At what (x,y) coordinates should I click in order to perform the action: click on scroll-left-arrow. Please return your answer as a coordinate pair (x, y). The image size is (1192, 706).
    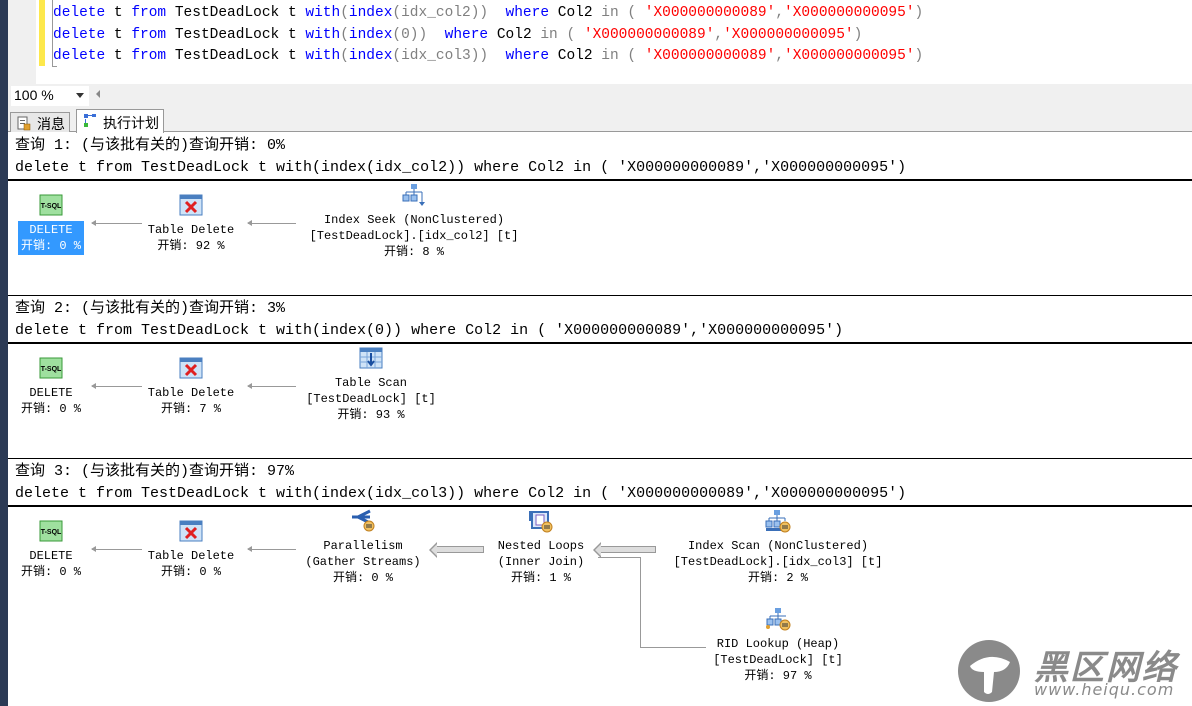
    Looking at the image, I should click on (98, 94).